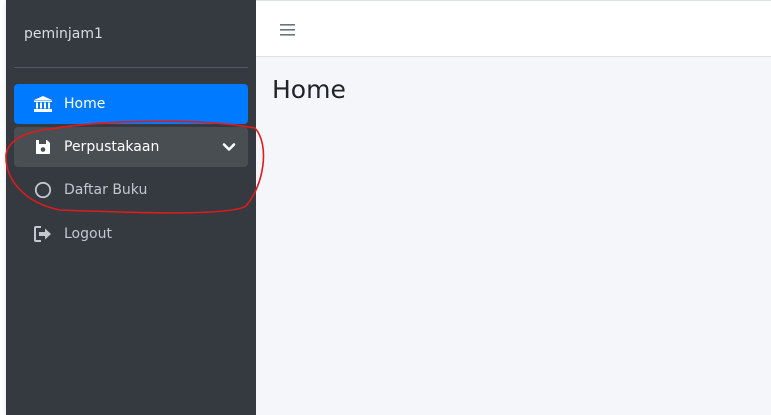 This screenshot has height=415, width=771. Describe the element at coordinates (131, 104) in the screenshot. I see `sidebar-item-home: Home` at that location.